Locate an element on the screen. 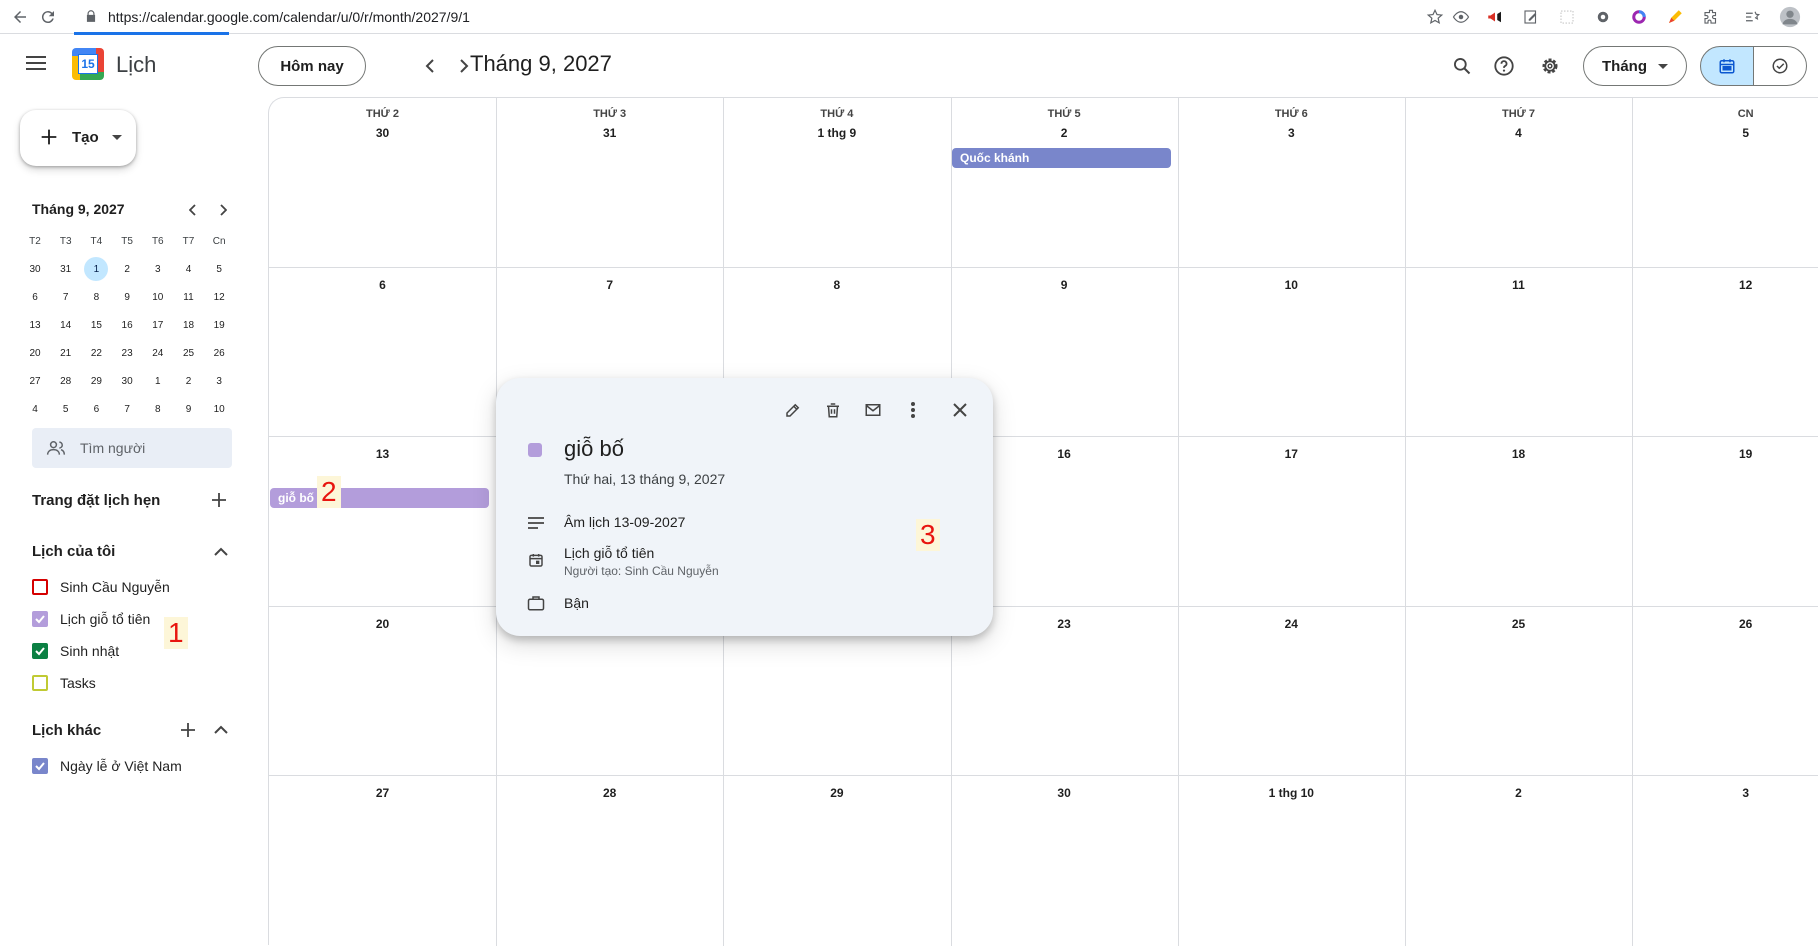 This screenshot has height=946, width=1818. tasks-view-toggle is located at coordinates (1780, 66).